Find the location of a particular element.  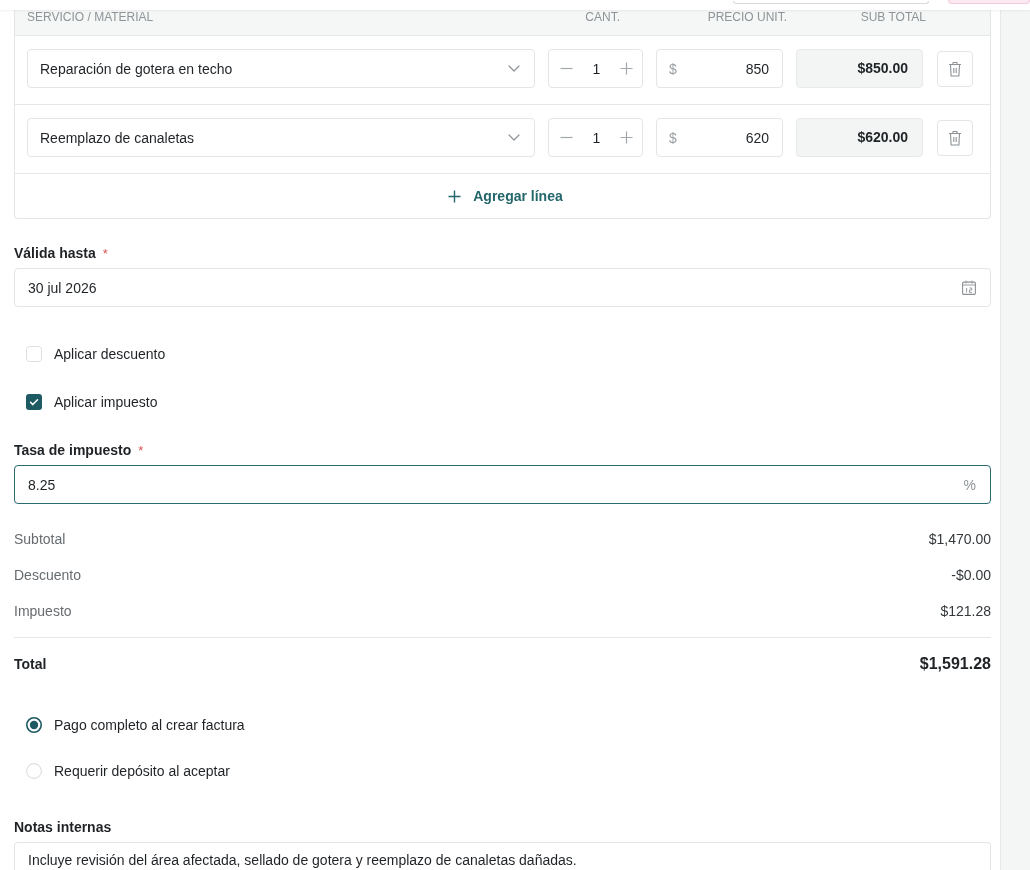

summary-value: $121.28 is located at coordinates (965, 611).